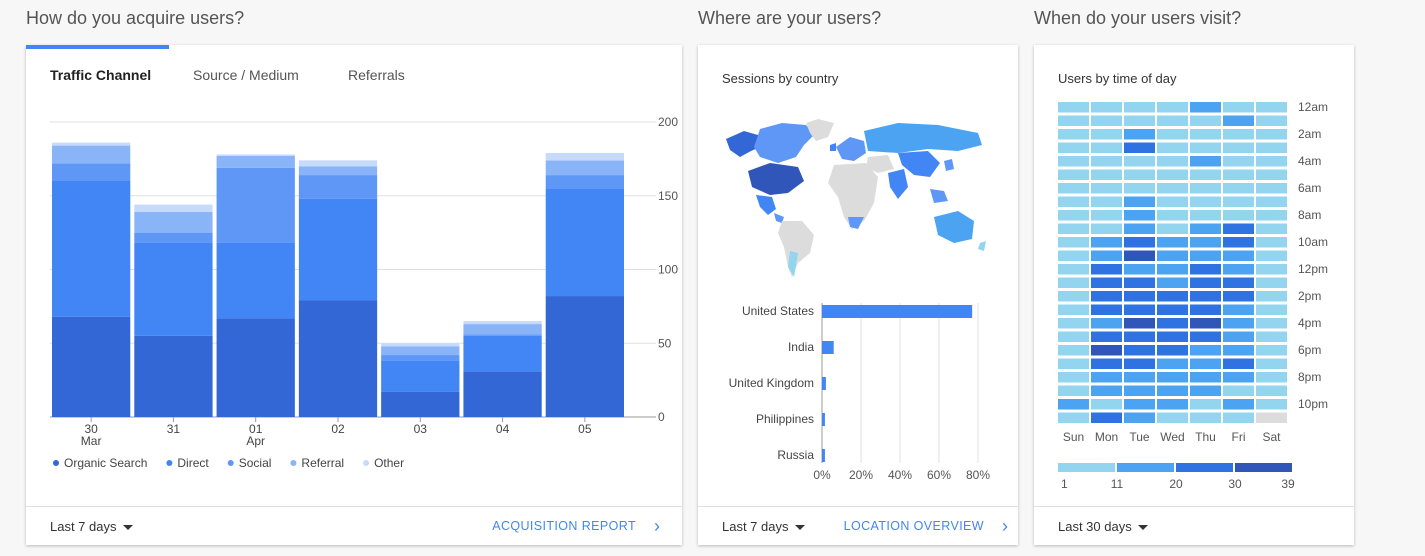  What do you see at coordinates (661, 417) in the screenshot?
I see `y-tick-label: 0` at bounding box center [661, 417].